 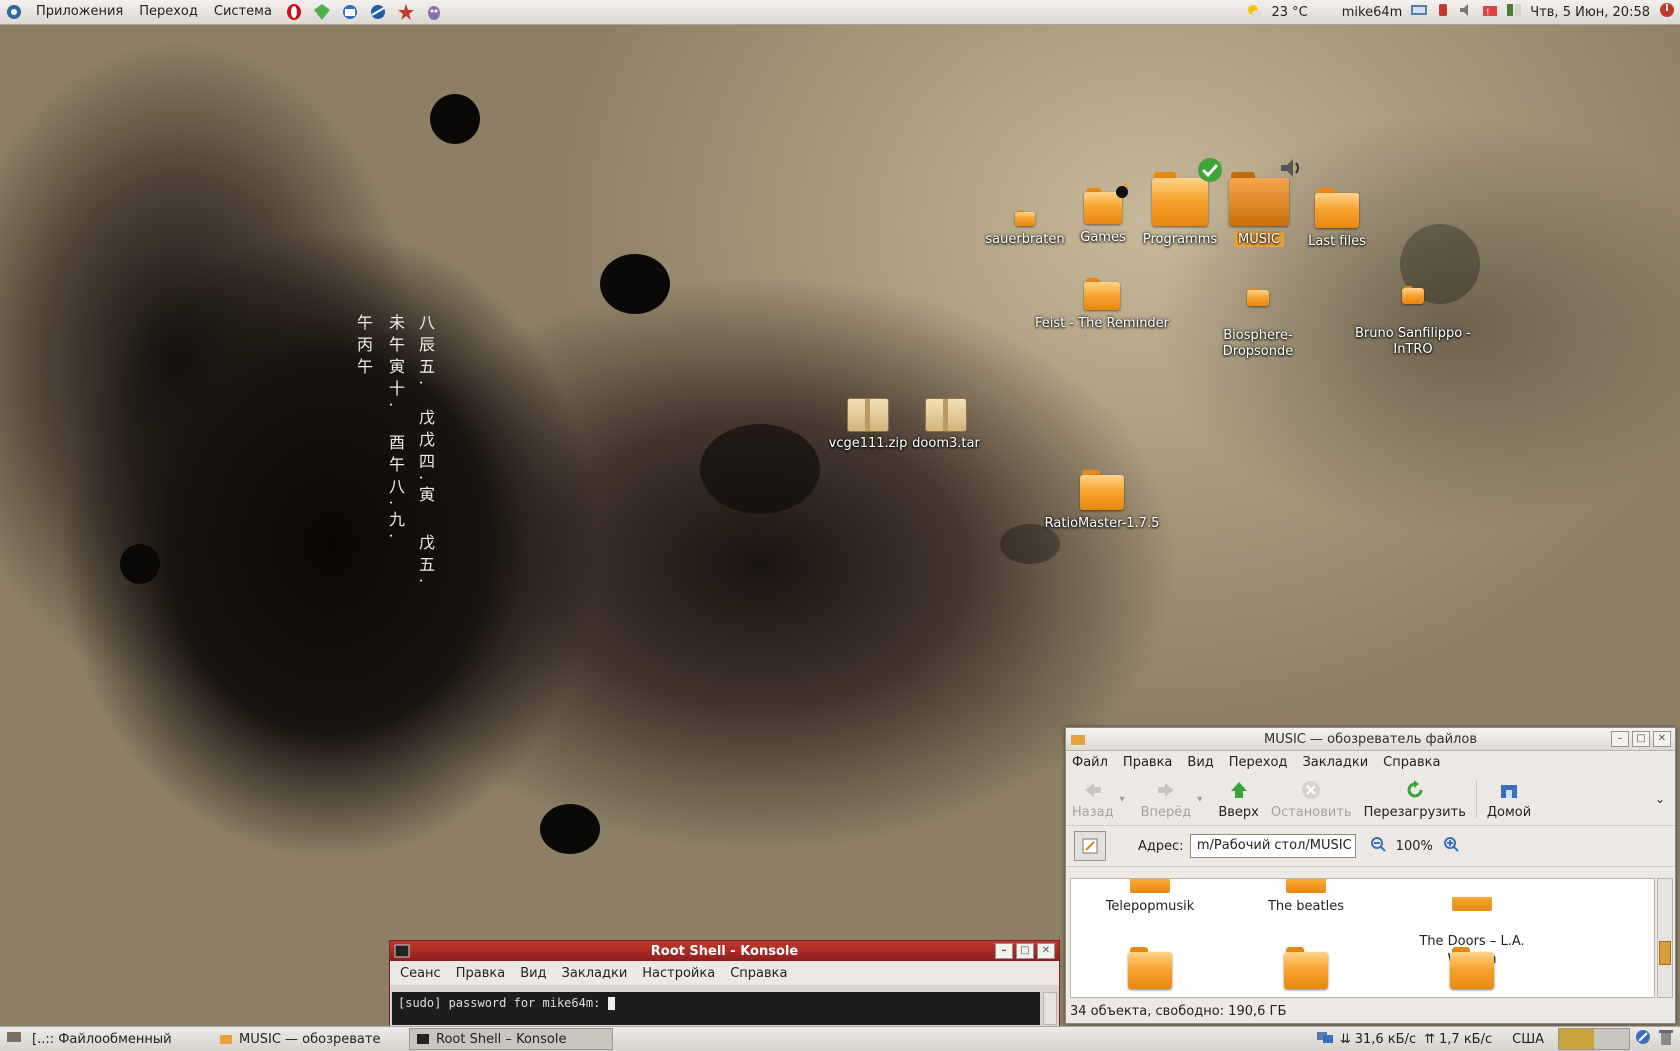 I want to click on toggle-location-button, so click(x=1090, y=846).